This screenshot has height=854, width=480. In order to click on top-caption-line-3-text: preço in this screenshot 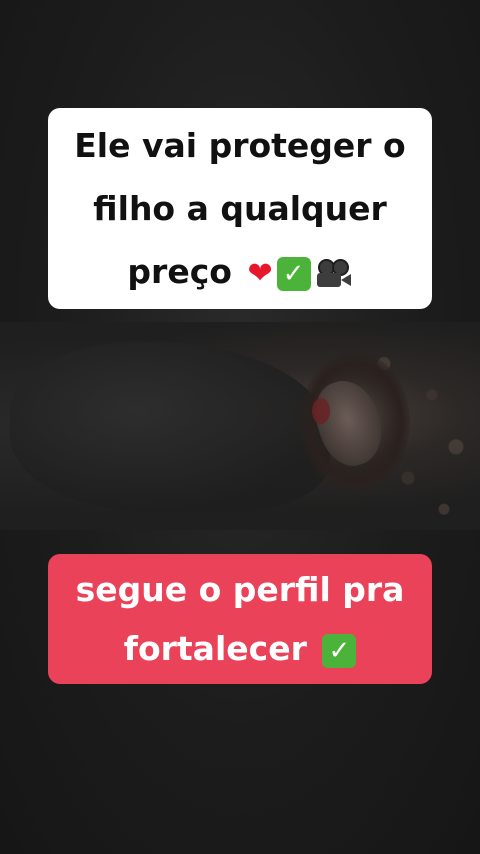, I will do `click(179, 271)`.